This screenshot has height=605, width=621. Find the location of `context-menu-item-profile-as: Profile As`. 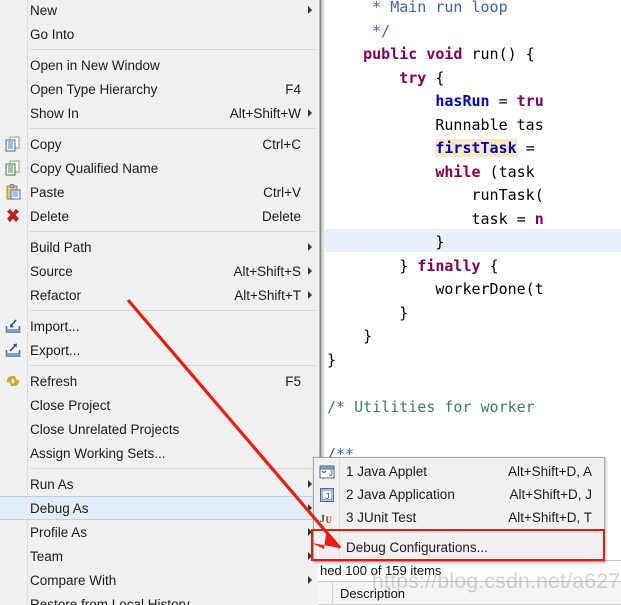

context-menu-item-profile-as: Profile As is located at coordinates (159, 532).